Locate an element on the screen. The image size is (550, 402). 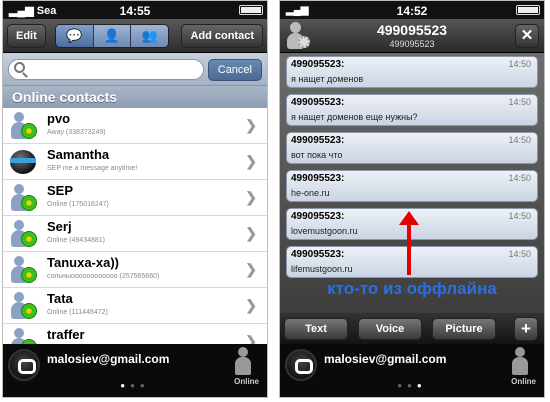
annotation-arrow-shaft is located at coordinates (409, 249).